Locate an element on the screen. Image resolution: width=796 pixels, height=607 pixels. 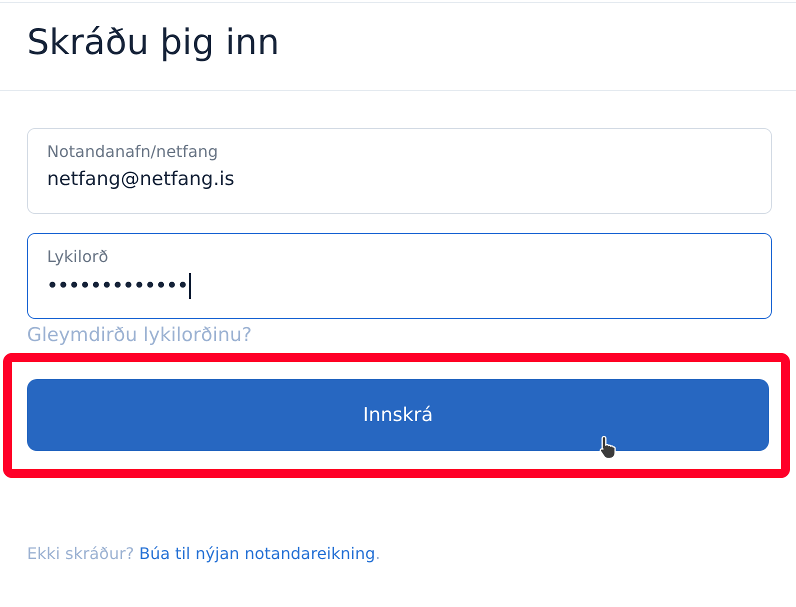
sentence-period: . is located at coordinates (377, 553).